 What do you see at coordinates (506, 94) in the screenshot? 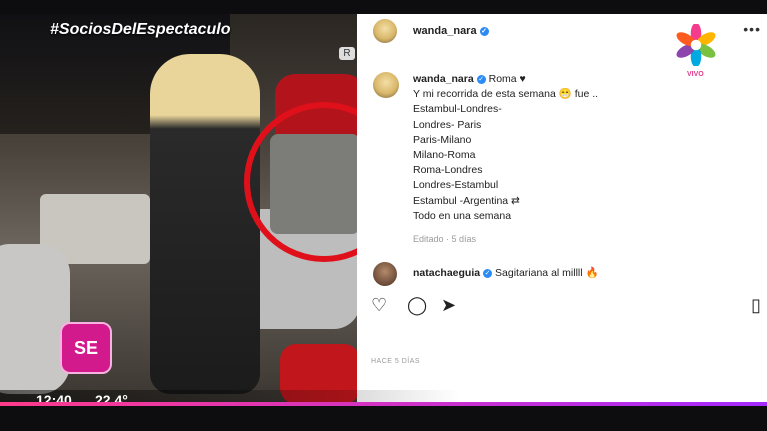
I see `caption-line: Y mi recorrida de esta semana 😁 fue ..` at bounding box center [506, 94].